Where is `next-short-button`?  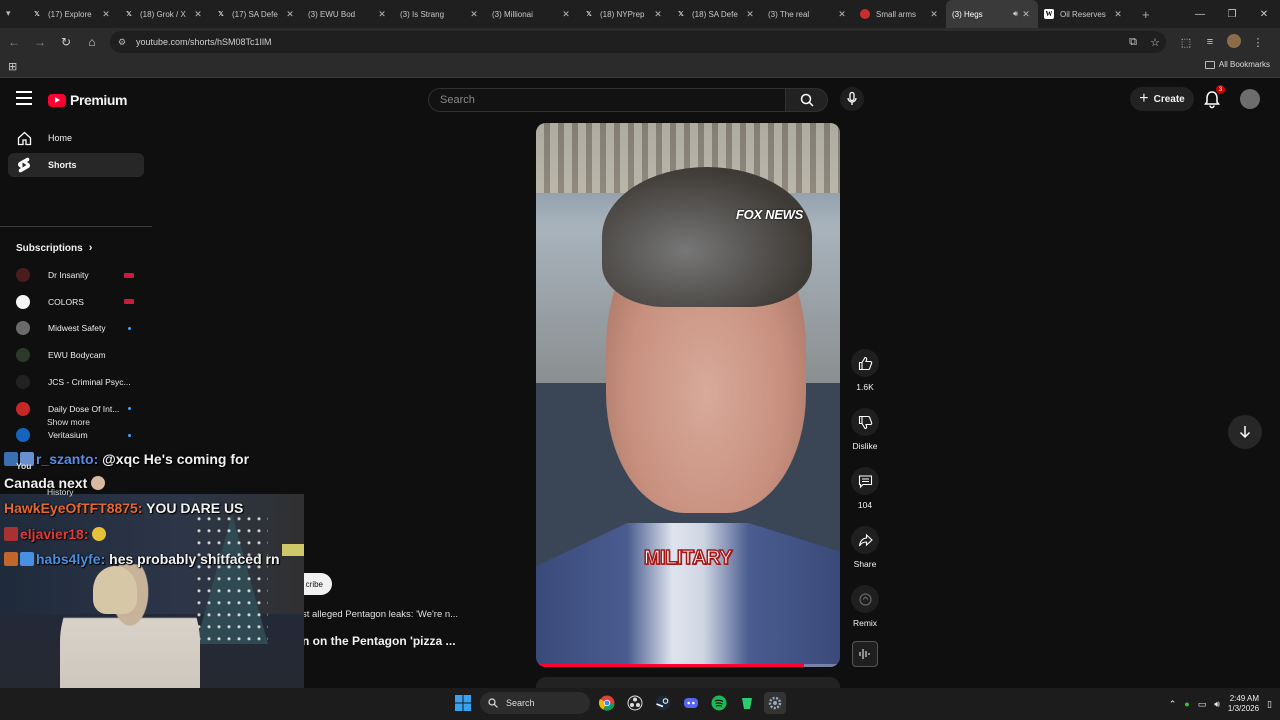 next-short-button is located at coordinates (1245, 432).